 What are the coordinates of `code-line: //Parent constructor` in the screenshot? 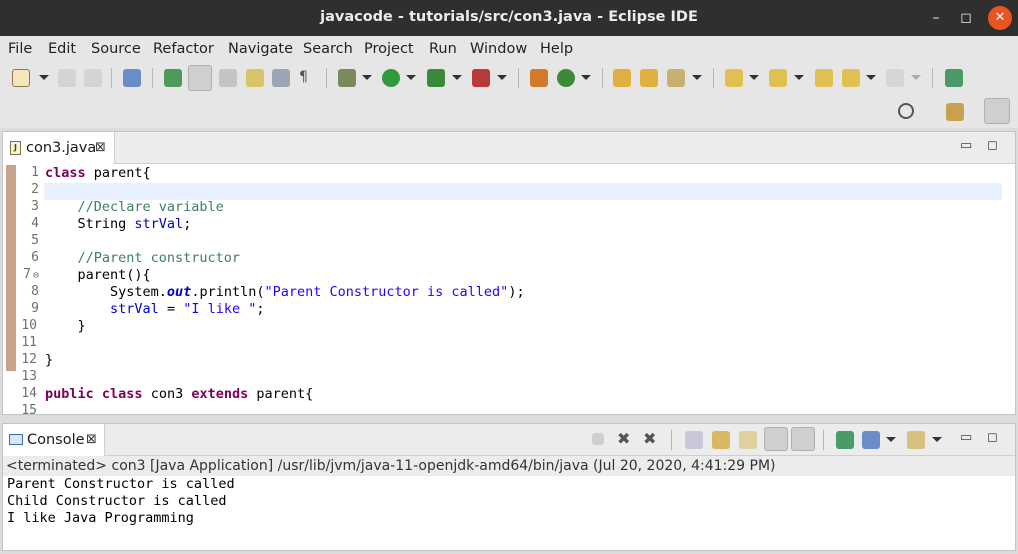 It's located at (143, 258).